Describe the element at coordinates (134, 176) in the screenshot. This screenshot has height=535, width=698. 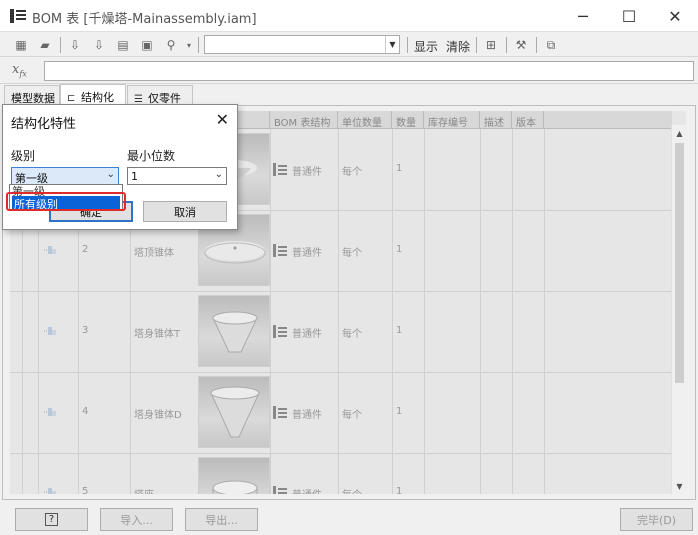
I see `min-digits-value: 1` at that location.